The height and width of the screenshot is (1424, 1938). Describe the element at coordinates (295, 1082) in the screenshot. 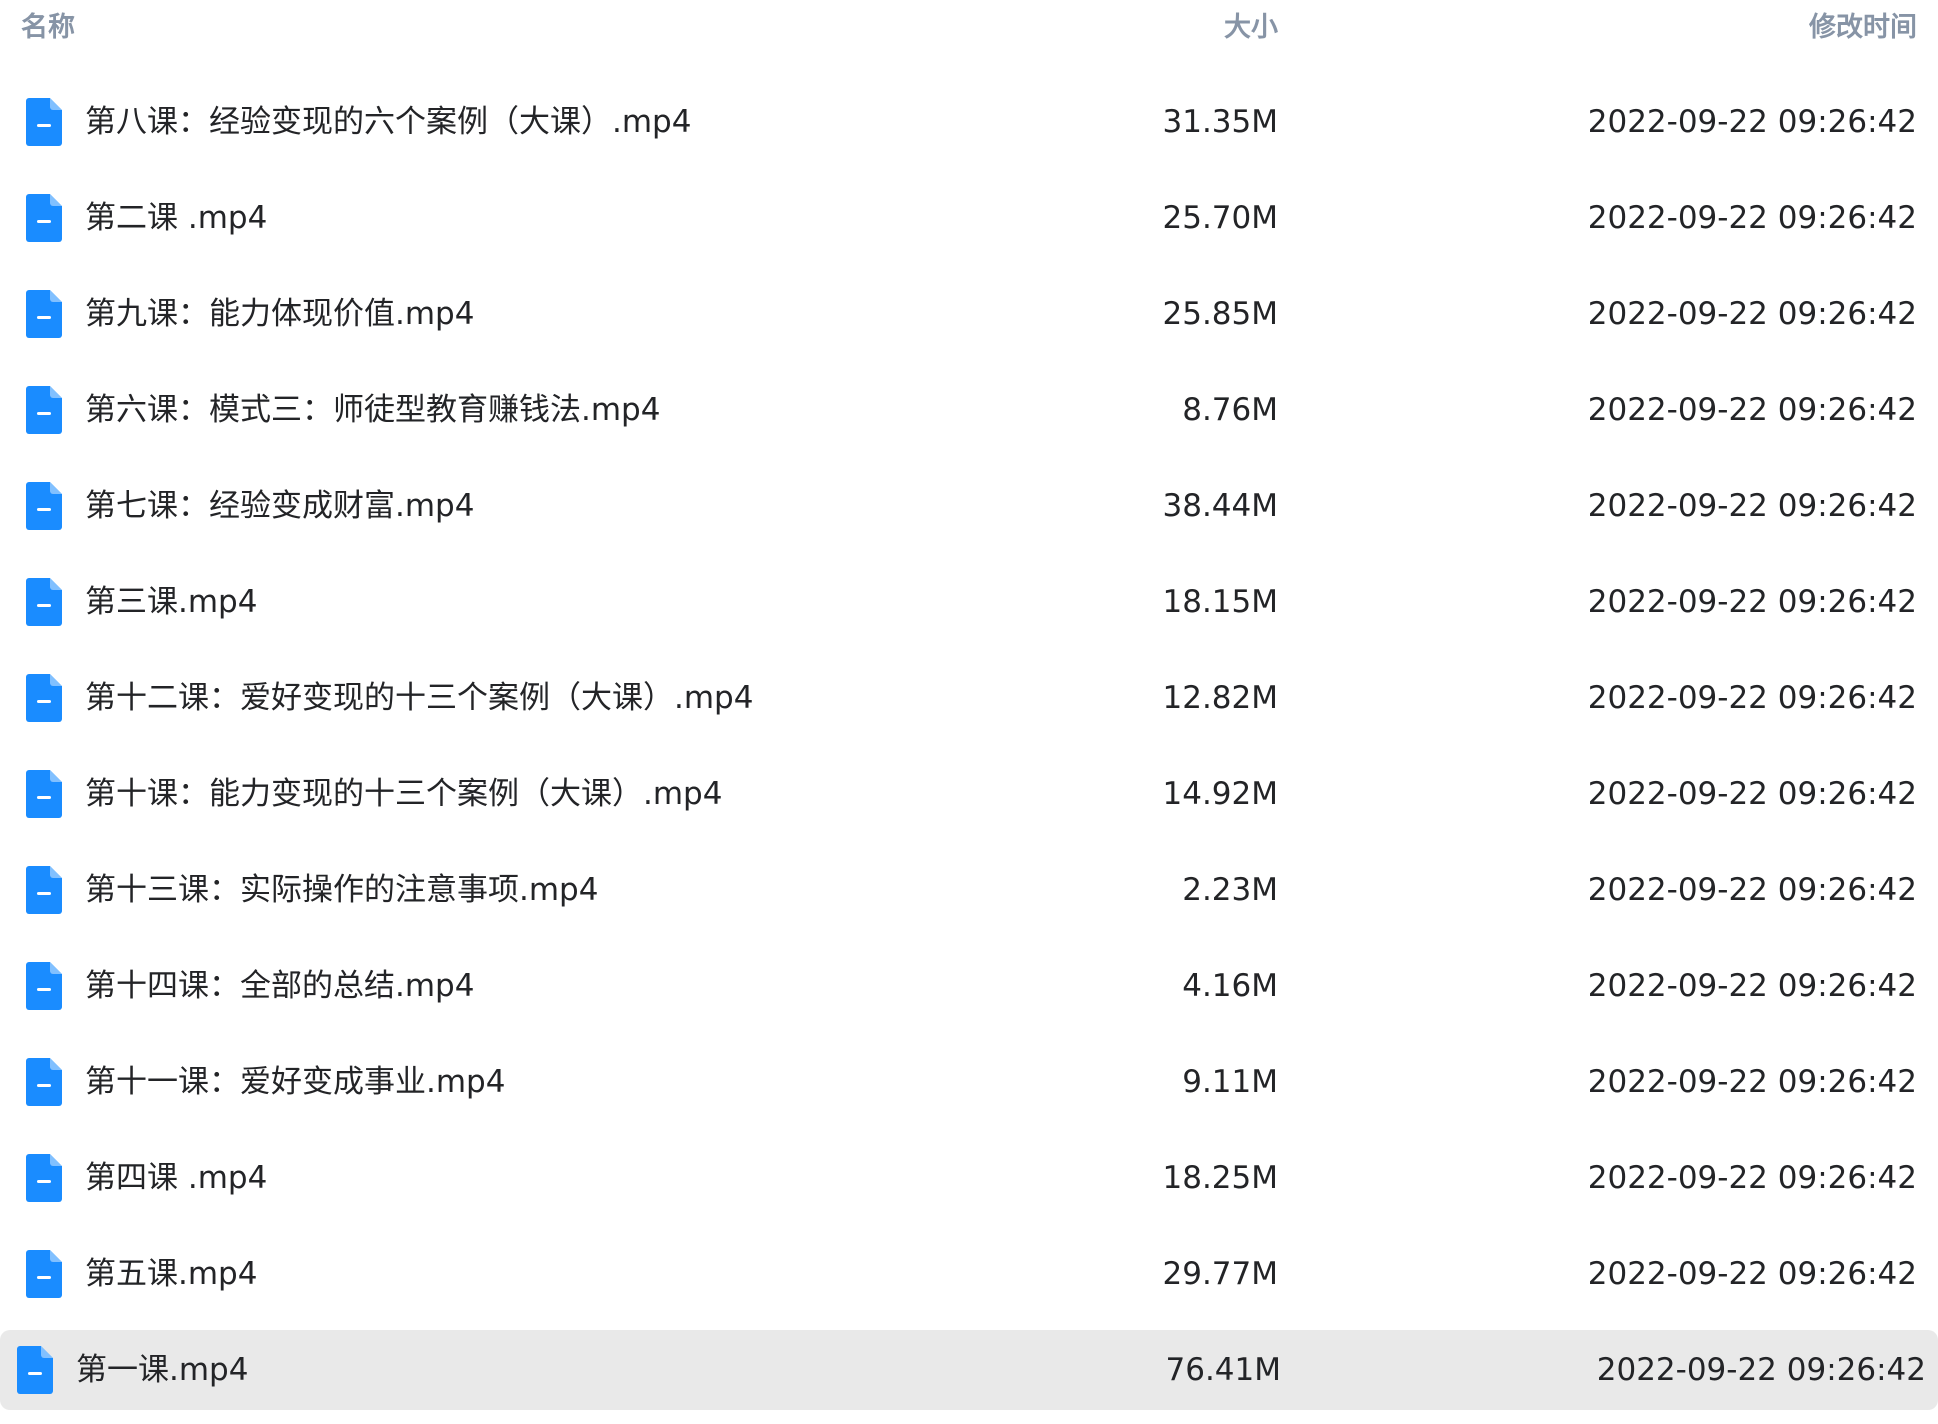

I see `file-name: 第十一课：爱好变成事业.mp4` at that location.